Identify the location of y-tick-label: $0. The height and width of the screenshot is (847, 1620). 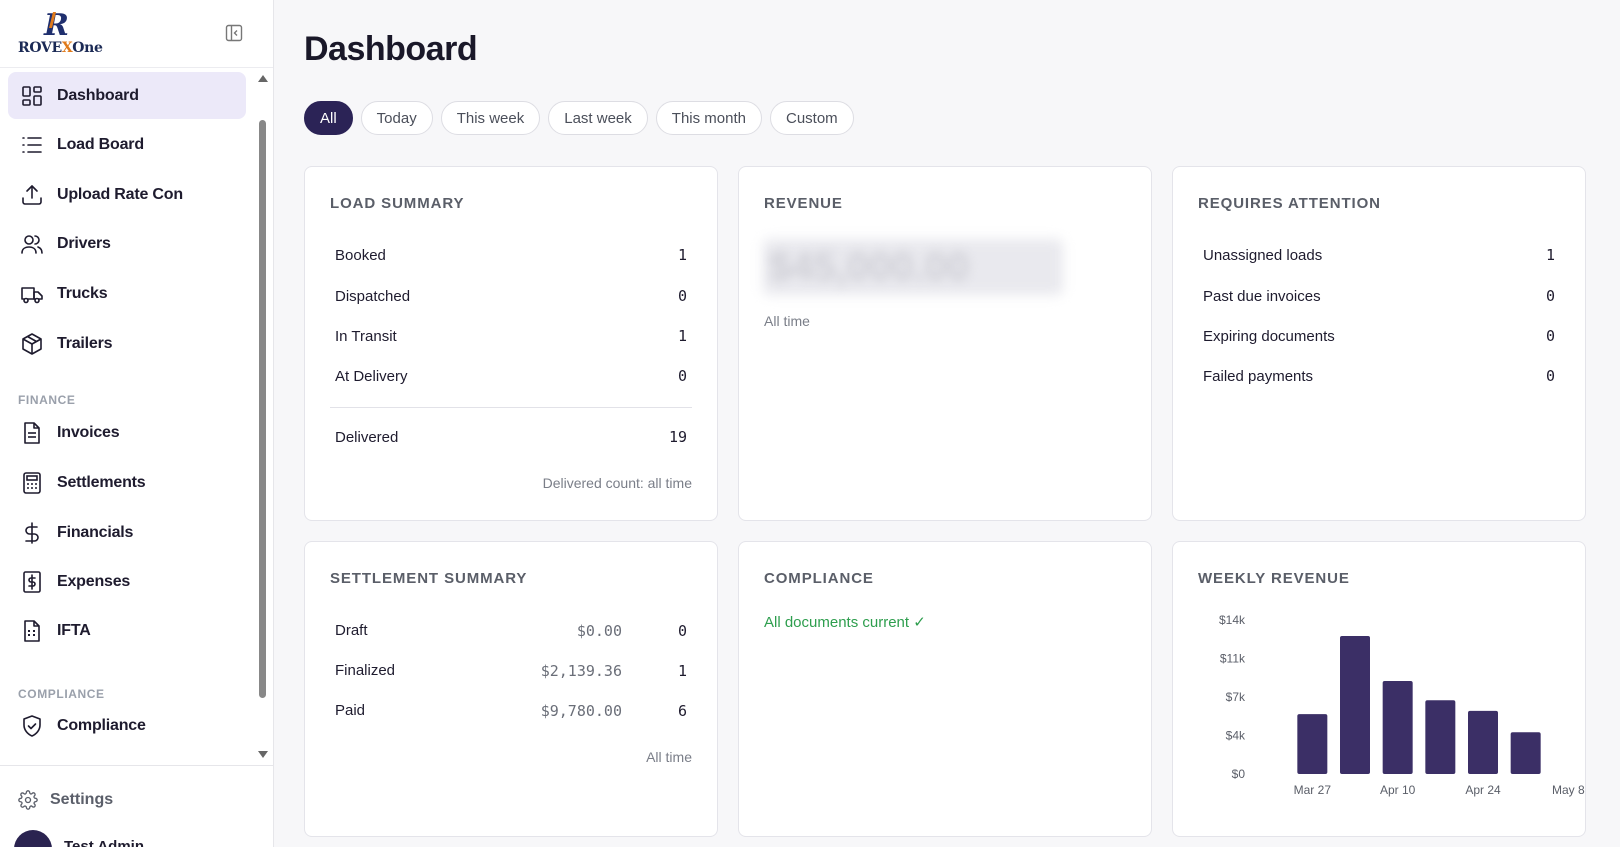
(1239, 774).